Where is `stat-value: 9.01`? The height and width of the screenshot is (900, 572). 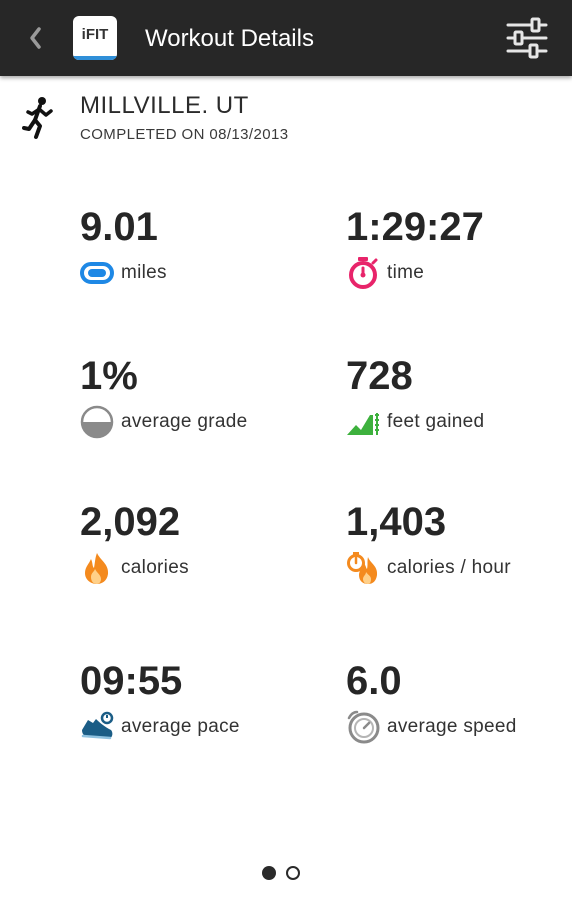 stat-value: 9.01 is located at coordinates (119, 227).